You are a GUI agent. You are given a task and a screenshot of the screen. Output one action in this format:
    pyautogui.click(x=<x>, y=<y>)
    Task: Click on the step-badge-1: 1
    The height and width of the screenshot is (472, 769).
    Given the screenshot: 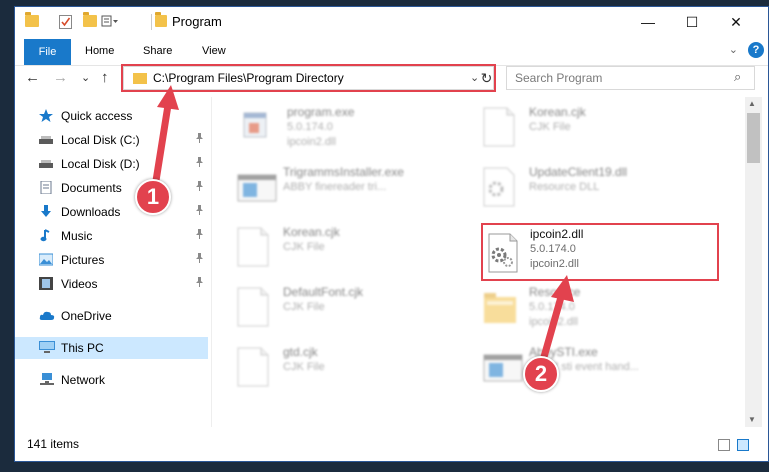 What is the action you would take?
    pyautogui.click(x=153, y=197)
    